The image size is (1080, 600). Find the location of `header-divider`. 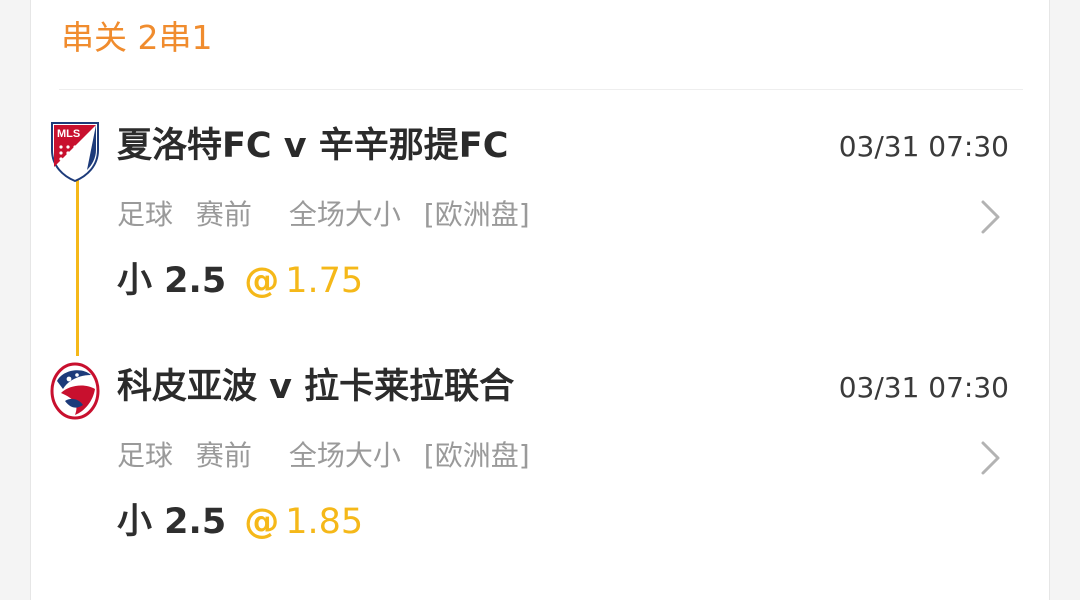

header-divider is located at coordinates (541, 89).